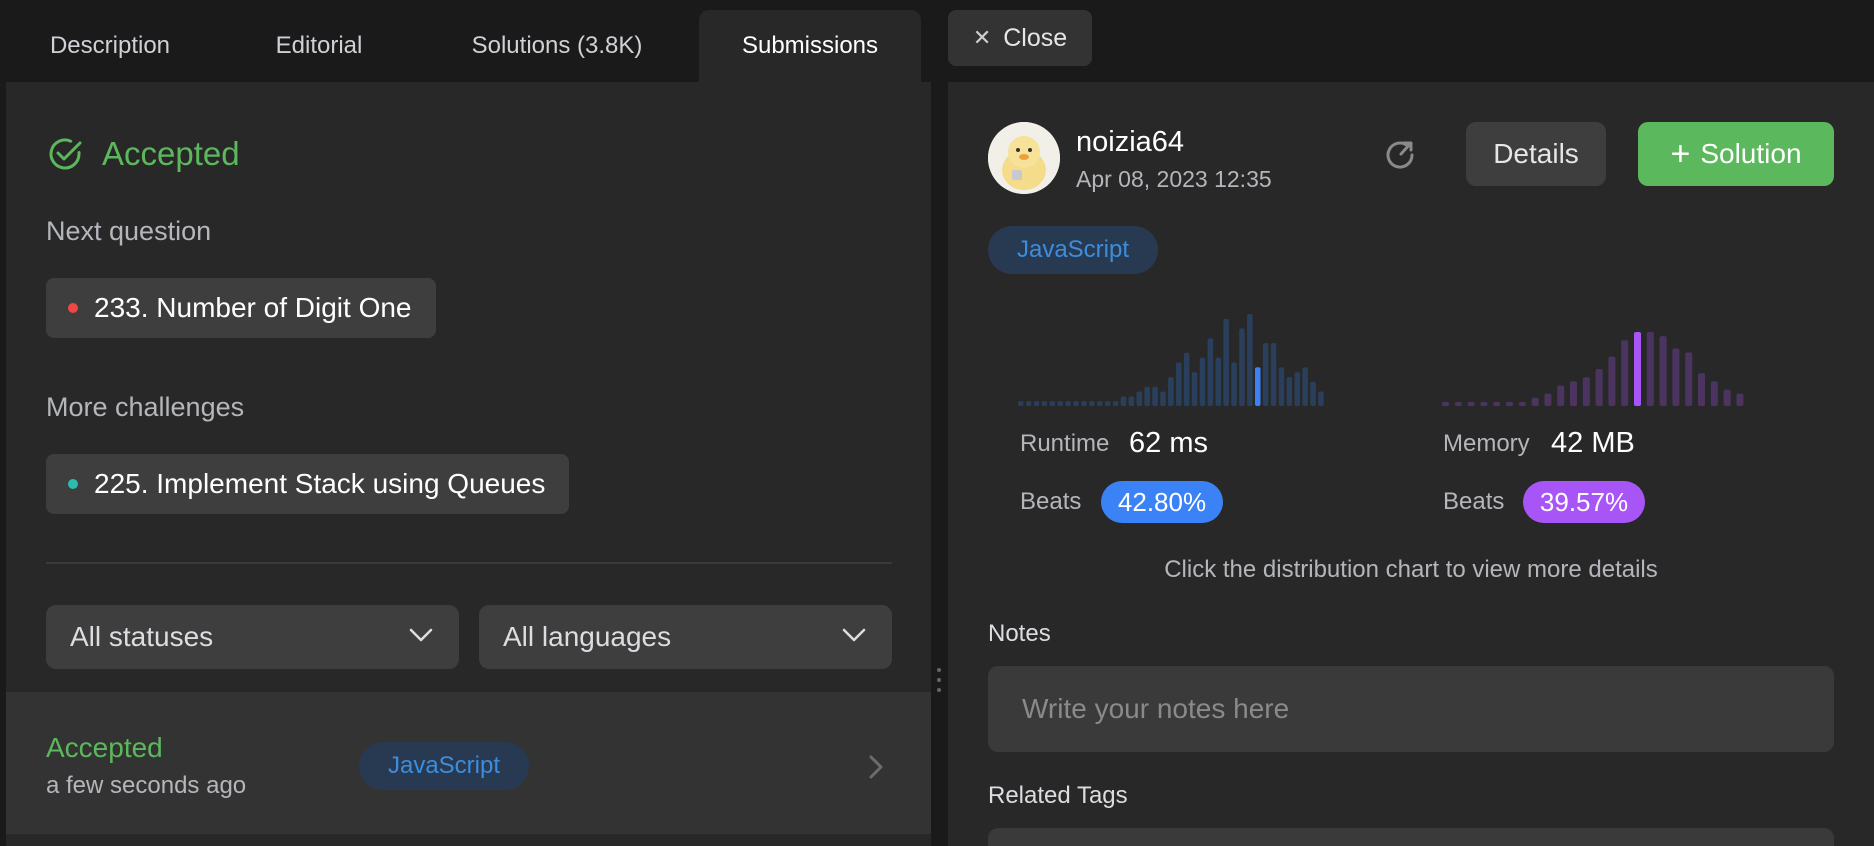  Describe the element at coordinates (1486, 443) in the screenshot. I see `memory-label: Memory` at that location.